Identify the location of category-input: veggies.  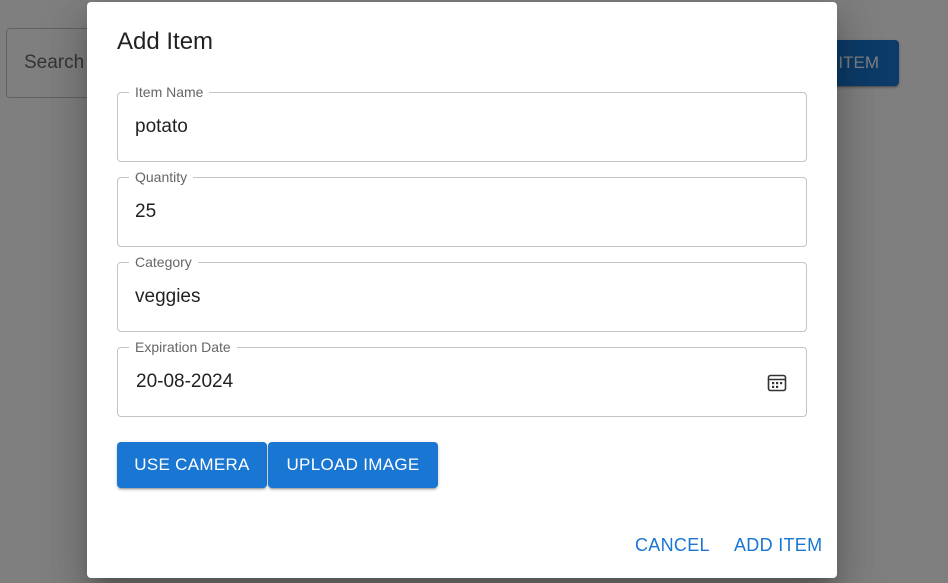
(168, 297).